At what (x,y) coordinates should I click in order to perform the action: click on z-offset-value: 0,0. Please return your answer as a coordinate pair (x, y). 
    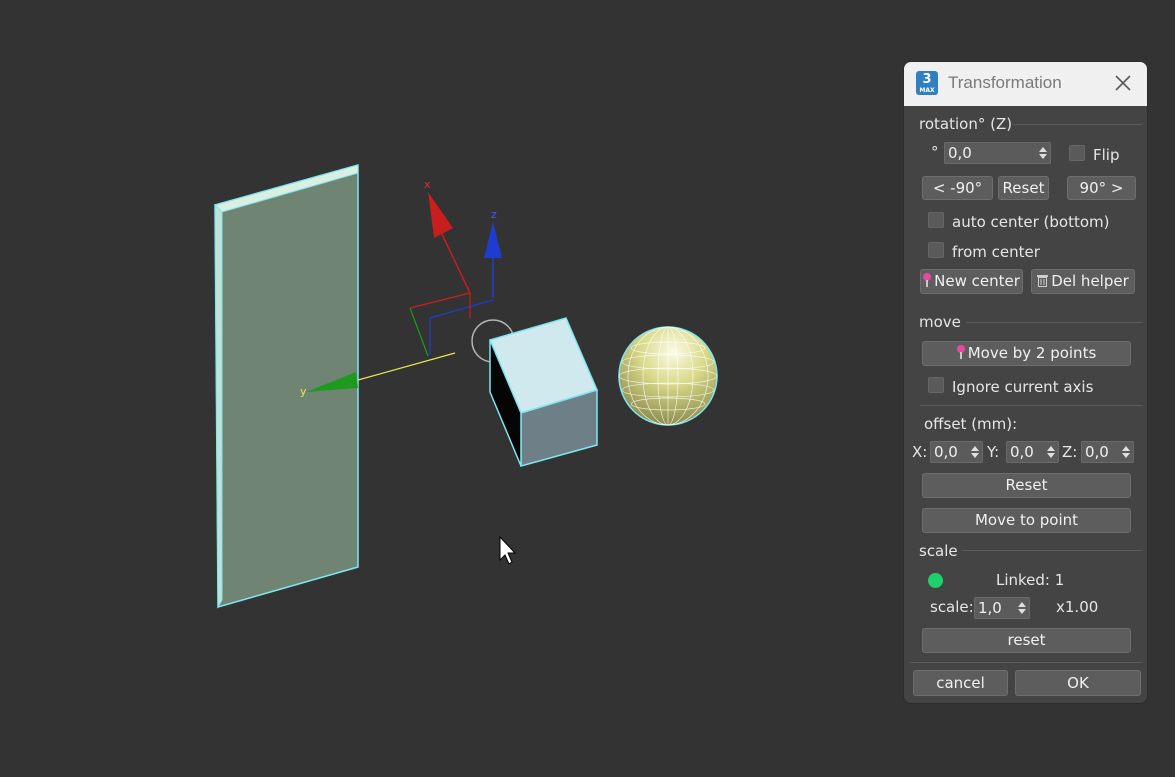
    Looking at the image, I should click on (1097, 452).